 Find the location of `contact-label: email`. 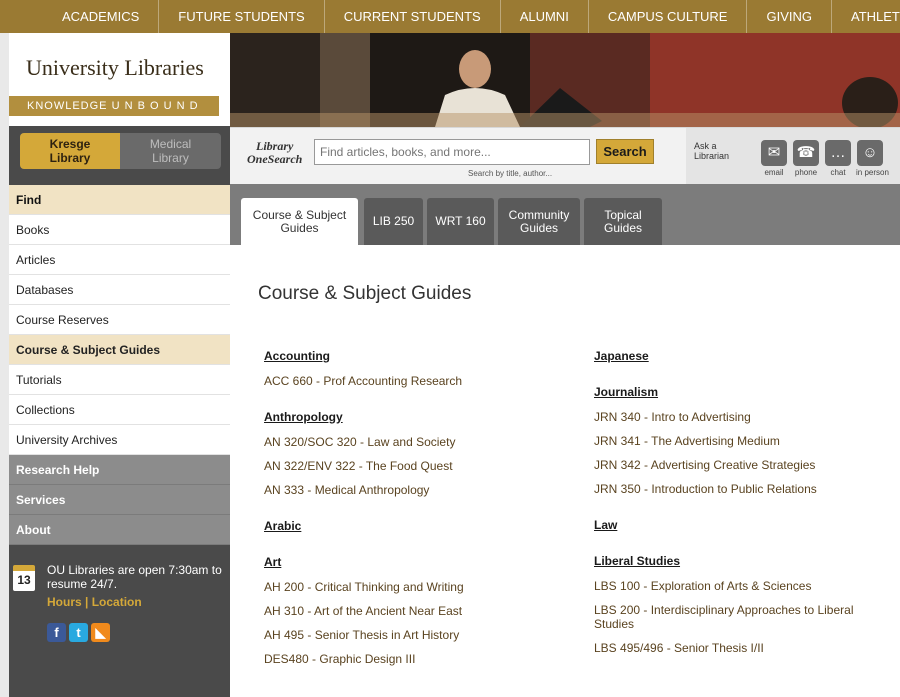

contact-label: email is located at coordinates (774, 172).